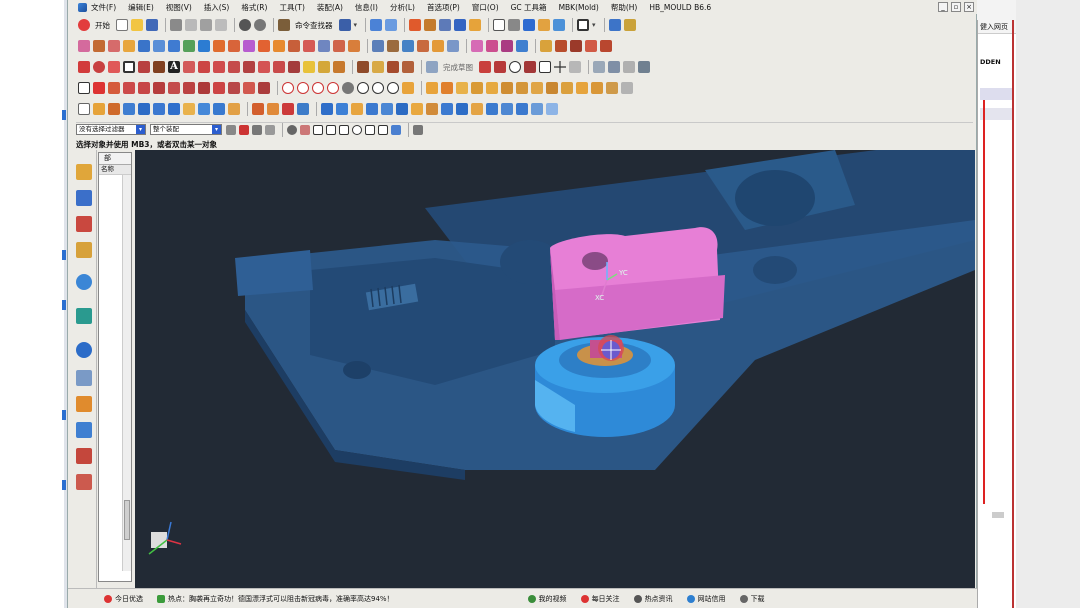 This screenshot has height=608, width=1080. I want to click on extrude-icon, so click(99, 46).